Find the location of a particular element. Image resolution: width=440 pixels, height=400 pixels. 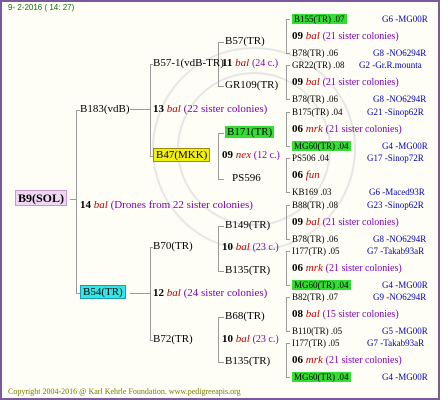

leaf-4-top-origin: G23 -Sinop62R is located at coordinates (395, 205).